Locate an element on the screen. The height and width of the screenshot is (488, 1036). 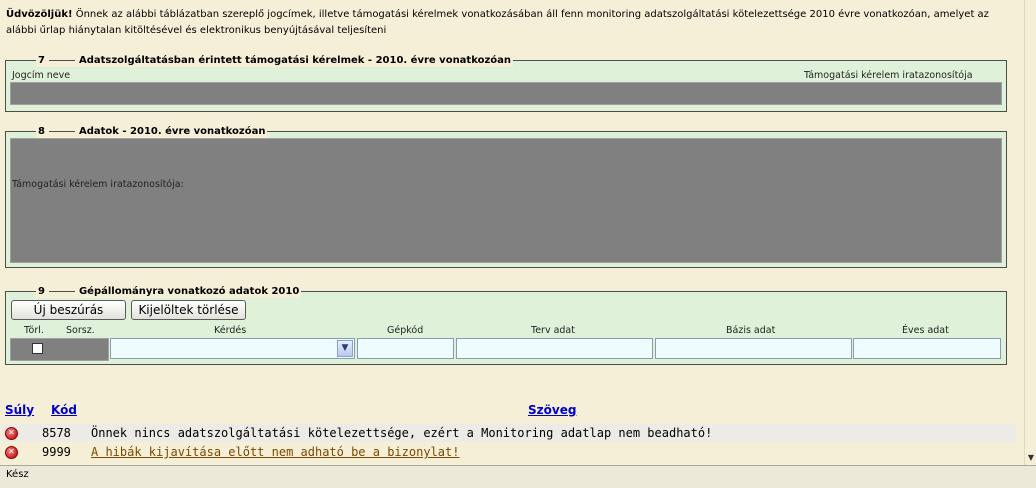
section-title: Adatok - 2010. évre vonatkozóan is located at coordinates (172, 131).